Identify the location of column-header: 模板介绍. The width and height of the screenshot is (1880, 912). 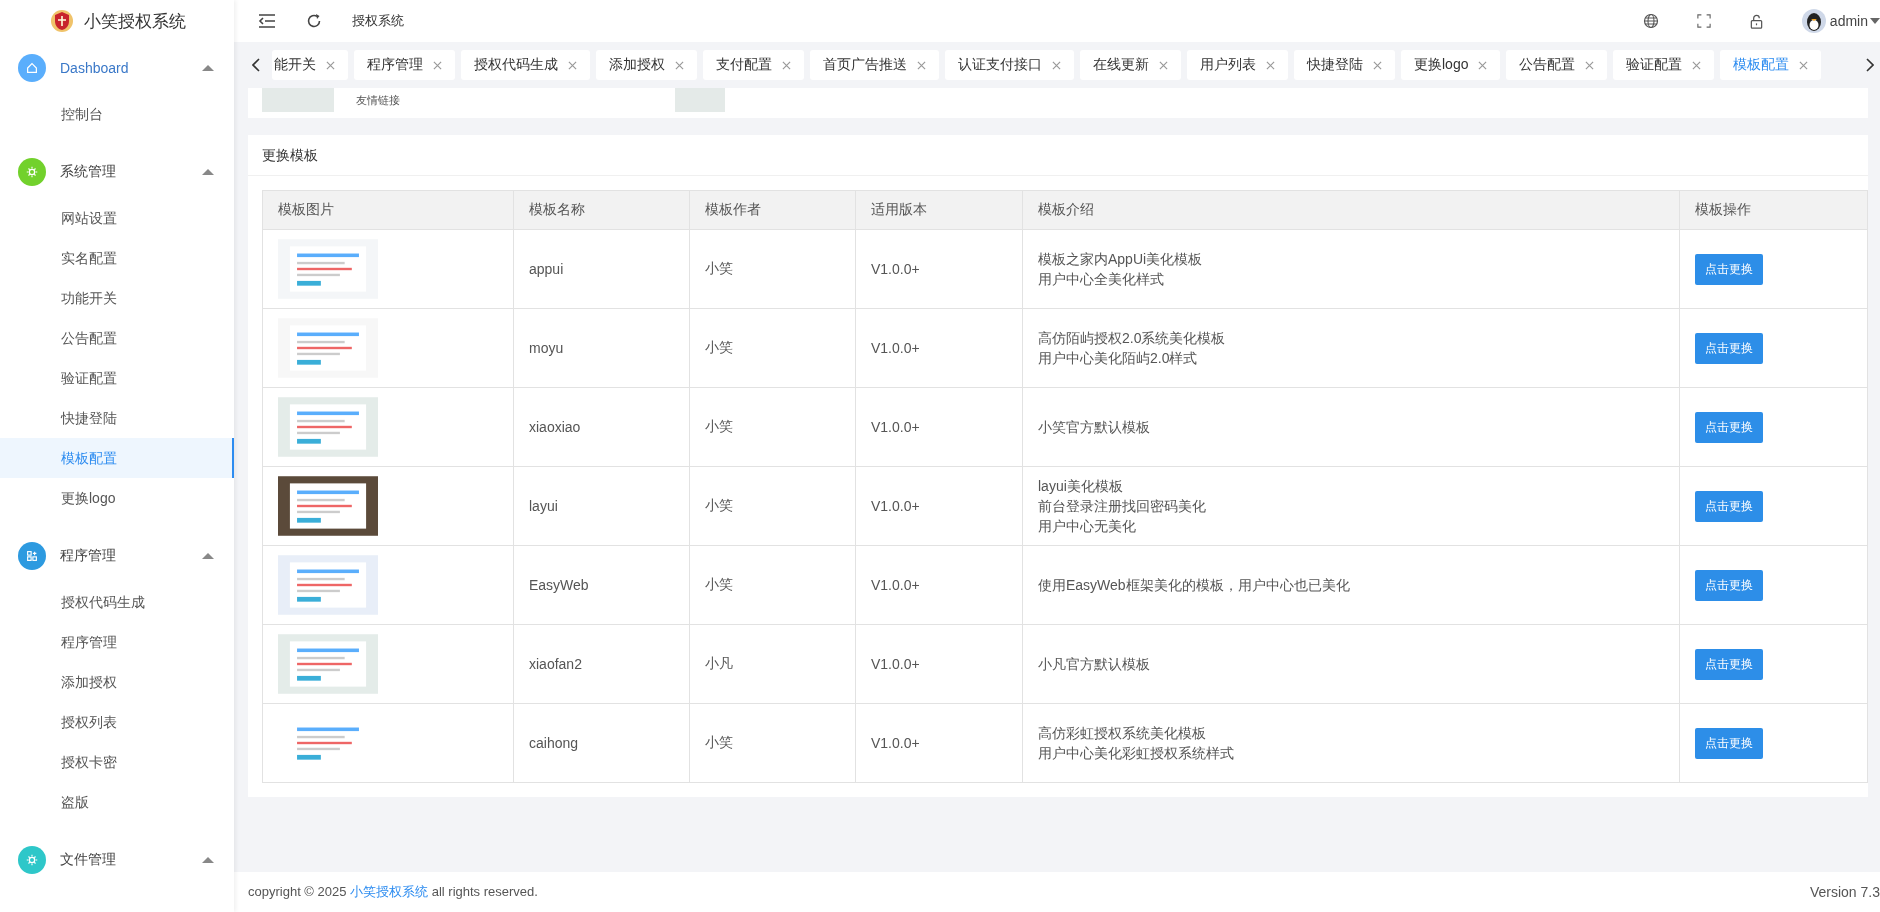
(1351, 210).